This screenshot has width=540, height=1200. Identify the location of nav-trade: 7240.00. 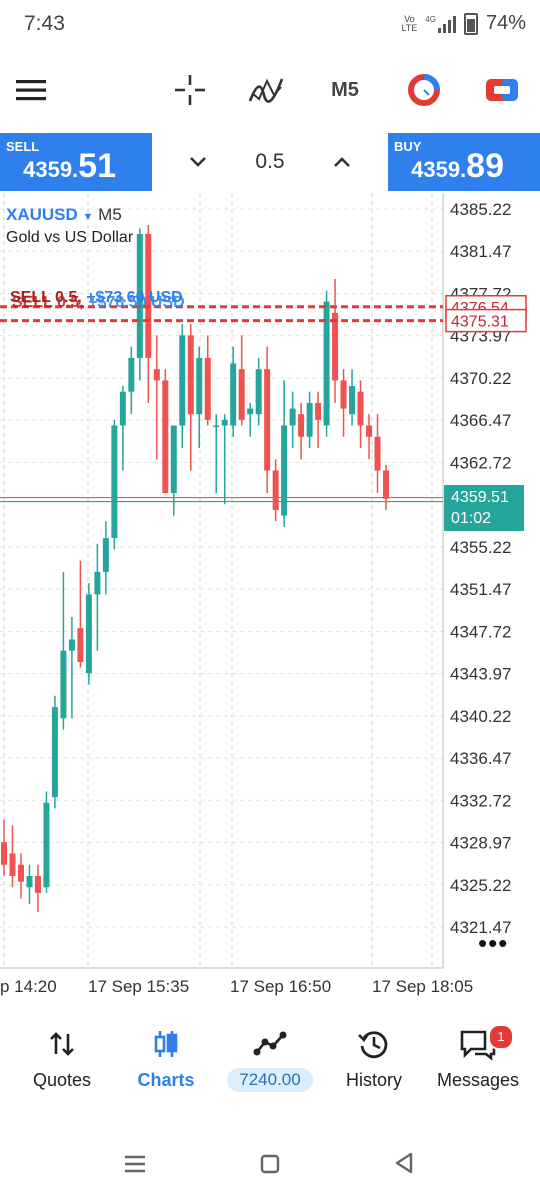
(270, 1060).